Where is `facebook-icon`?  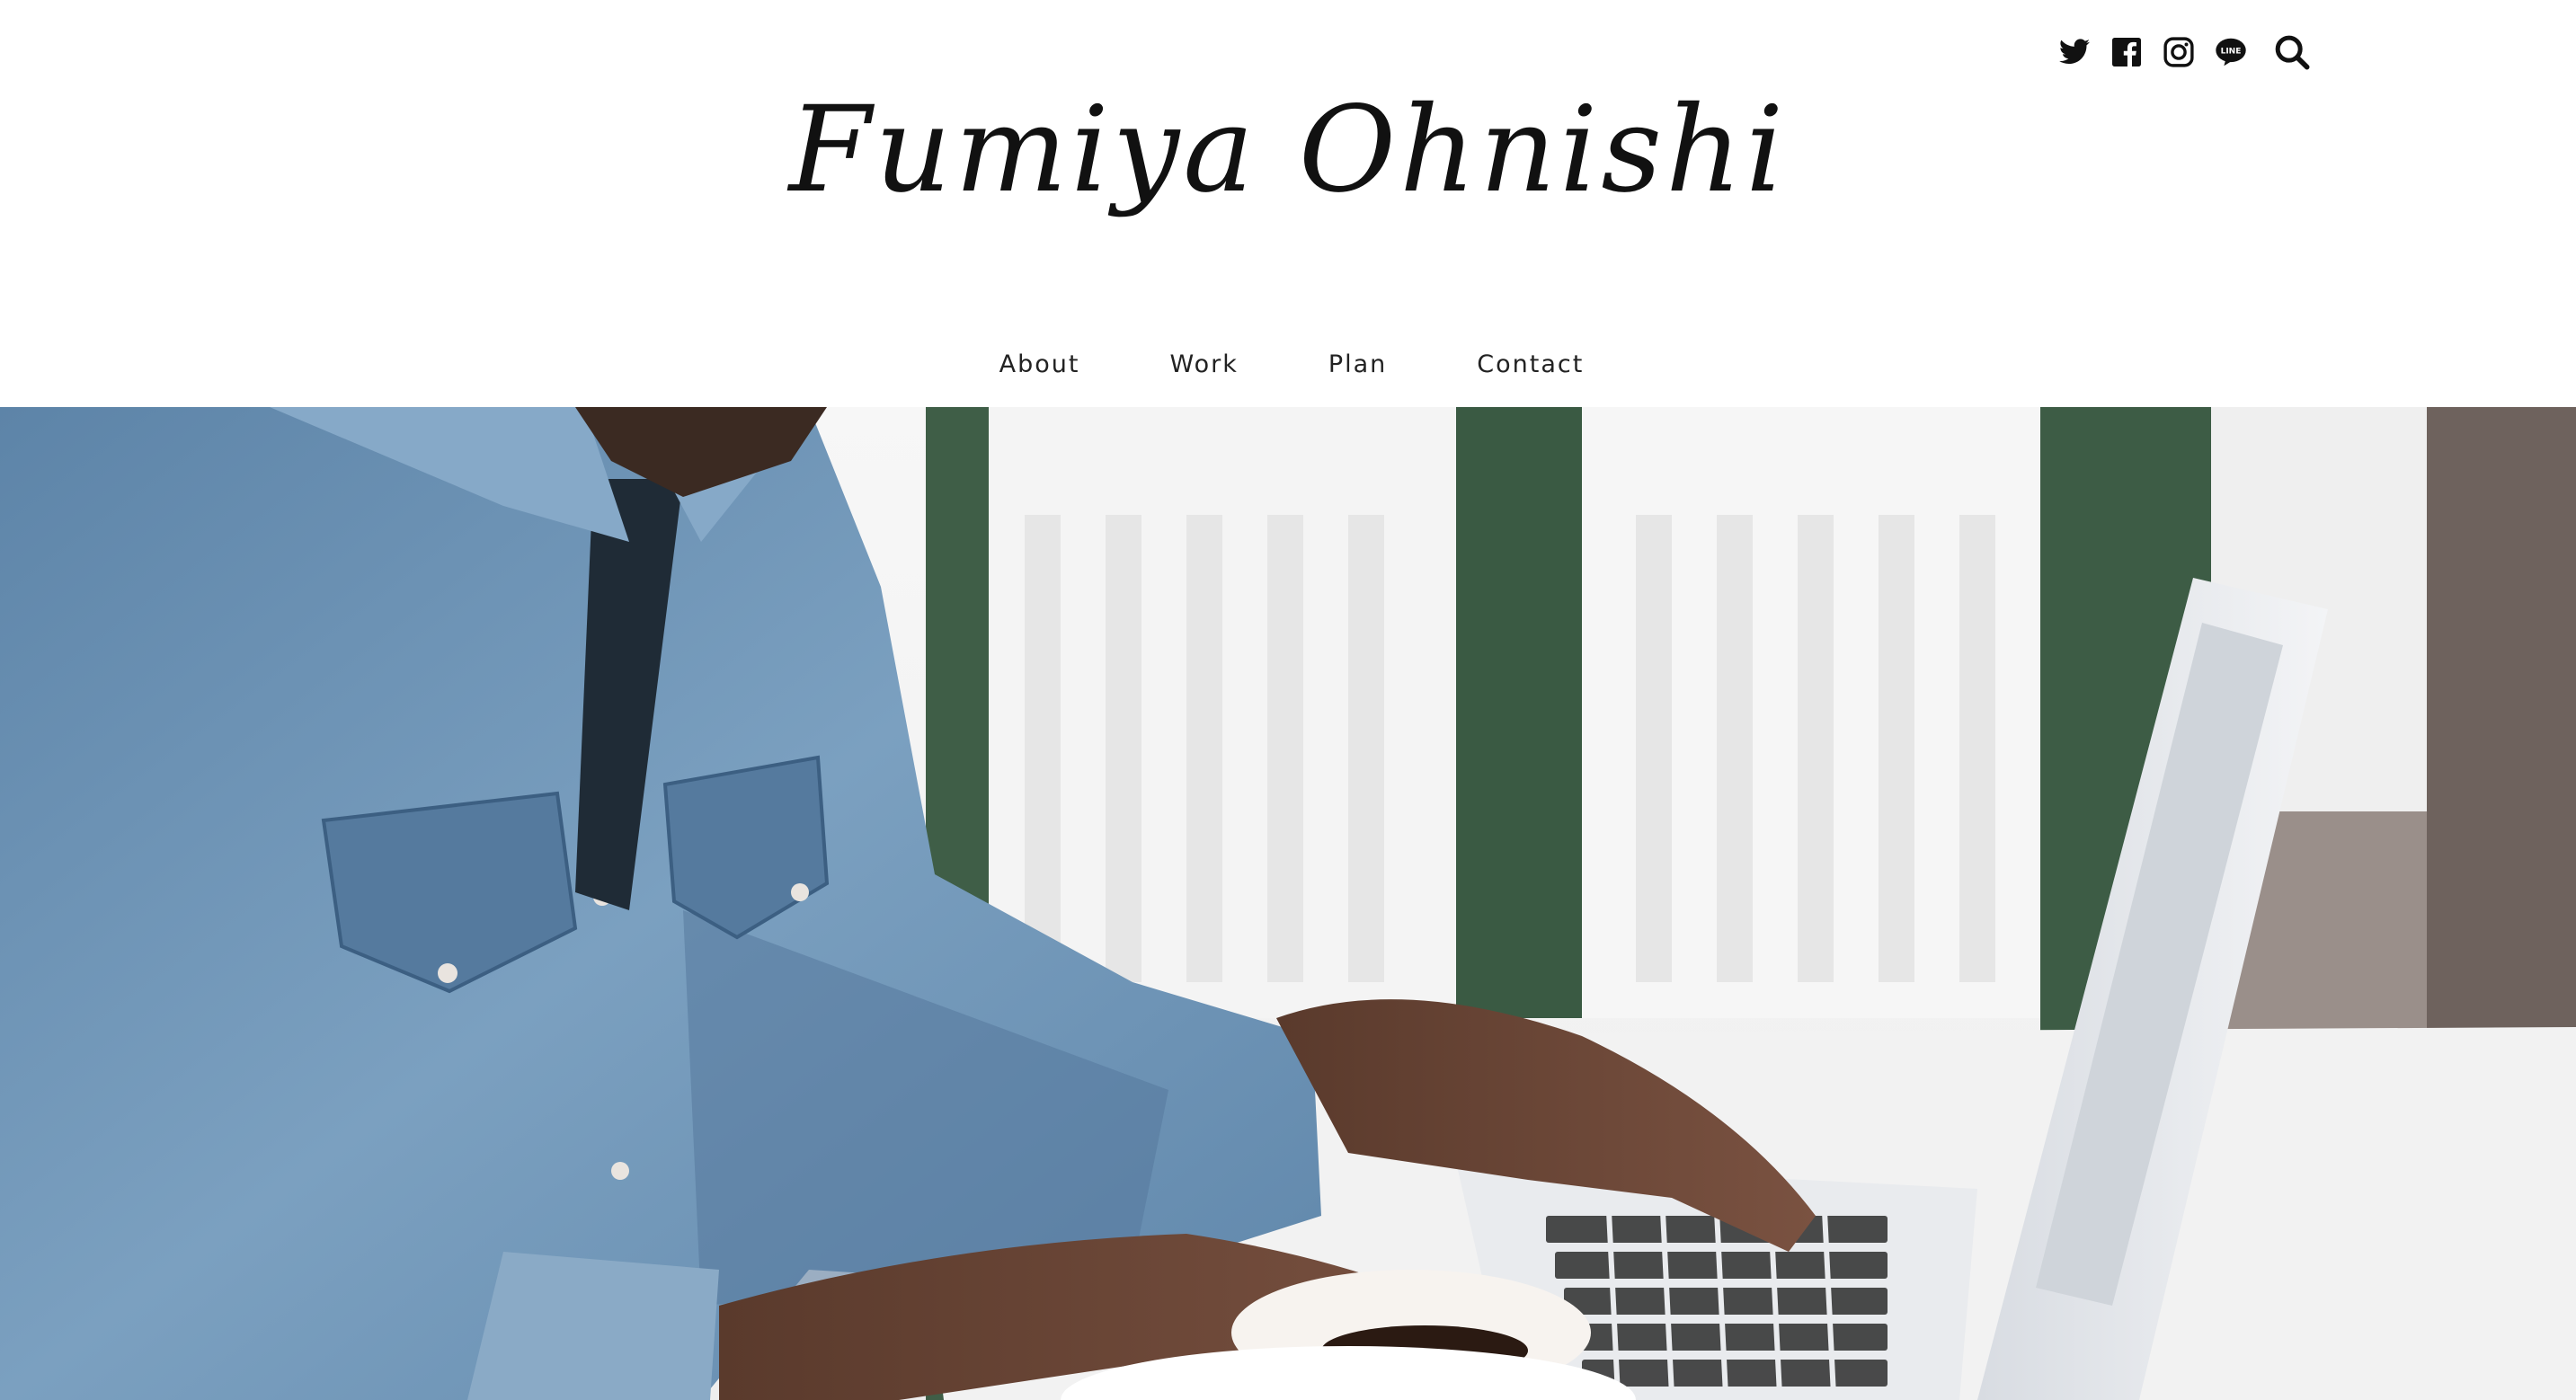
facebook-icon is located at coordinates (2126, 52).